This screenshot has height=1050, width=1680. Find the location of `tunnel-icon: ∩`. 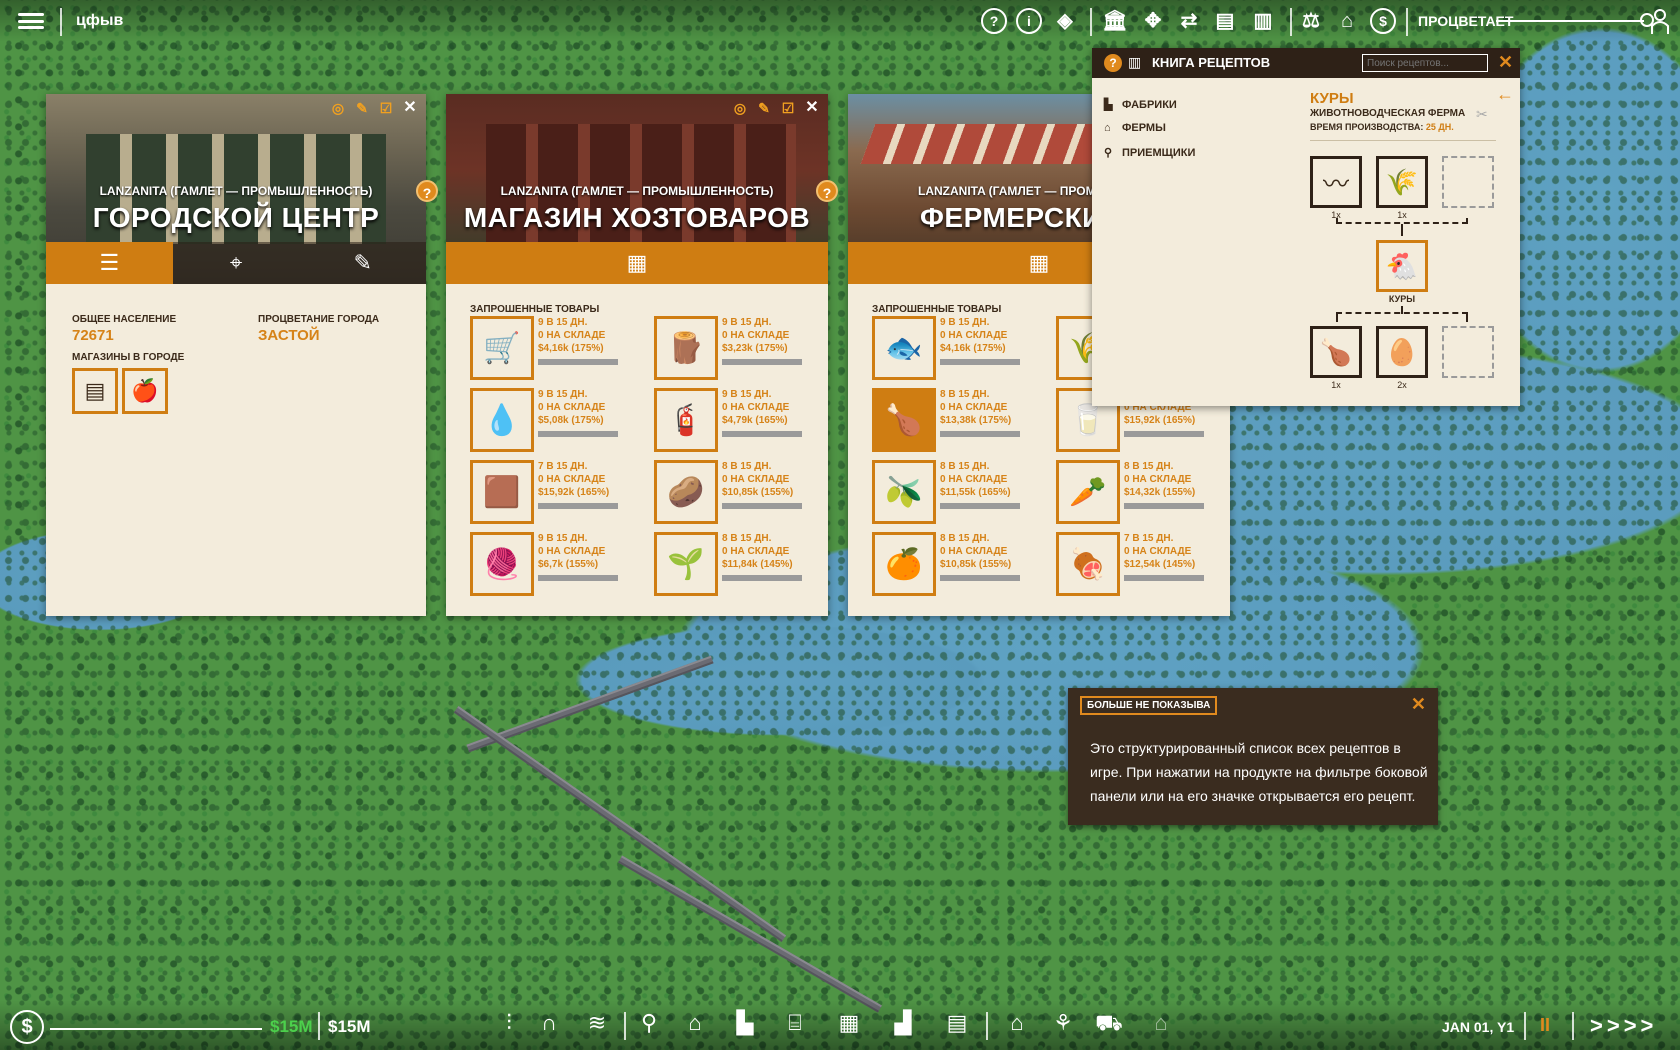

tunnel-icon: ∩ is located at coordinates (549, 1023).